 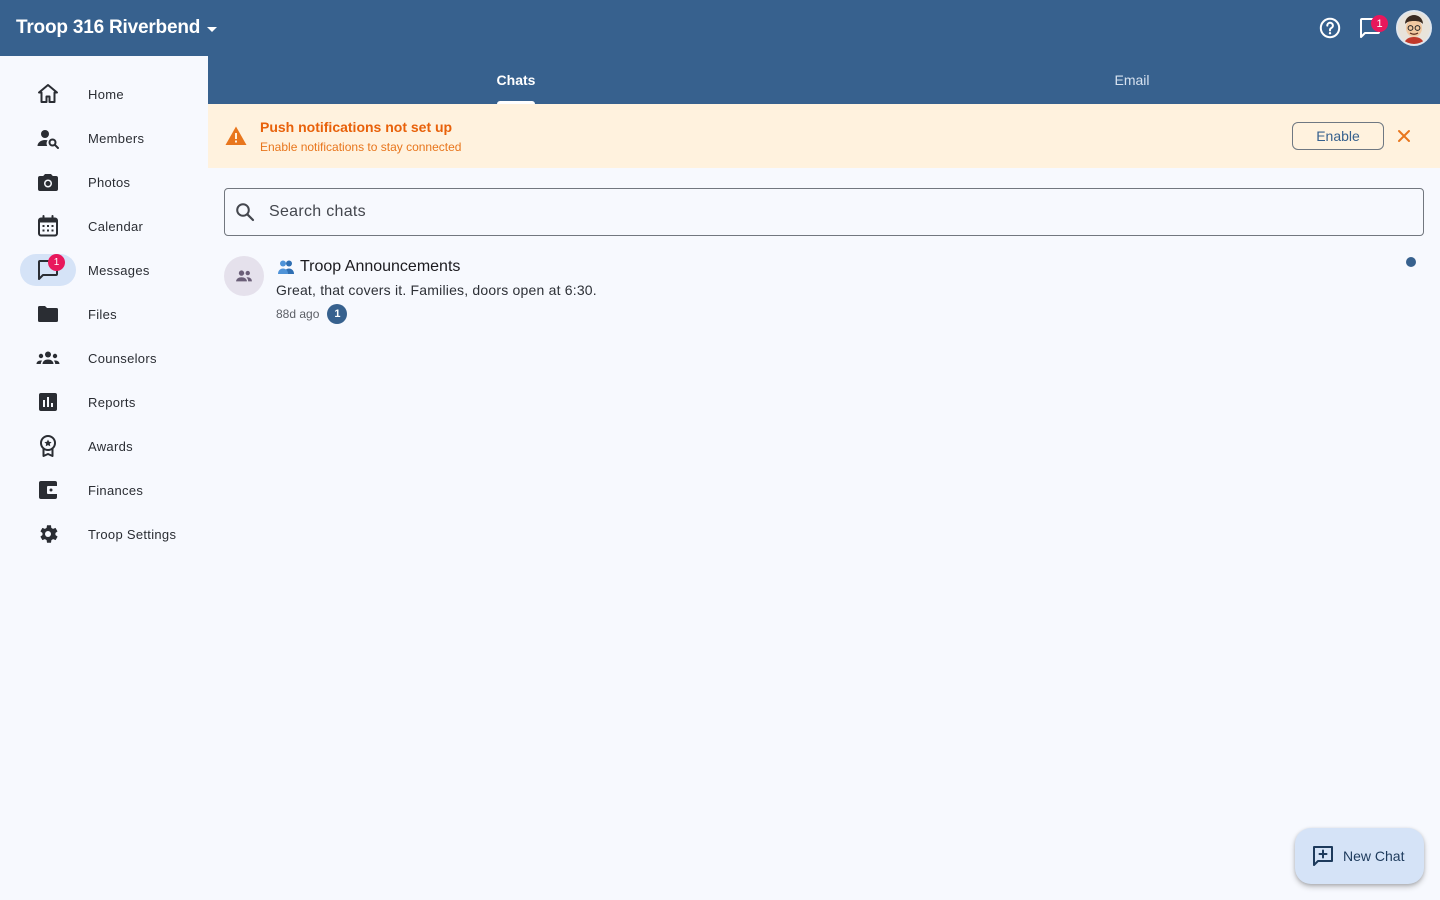 I want to click on tab-email: Email, so click(x=1132, y=80).